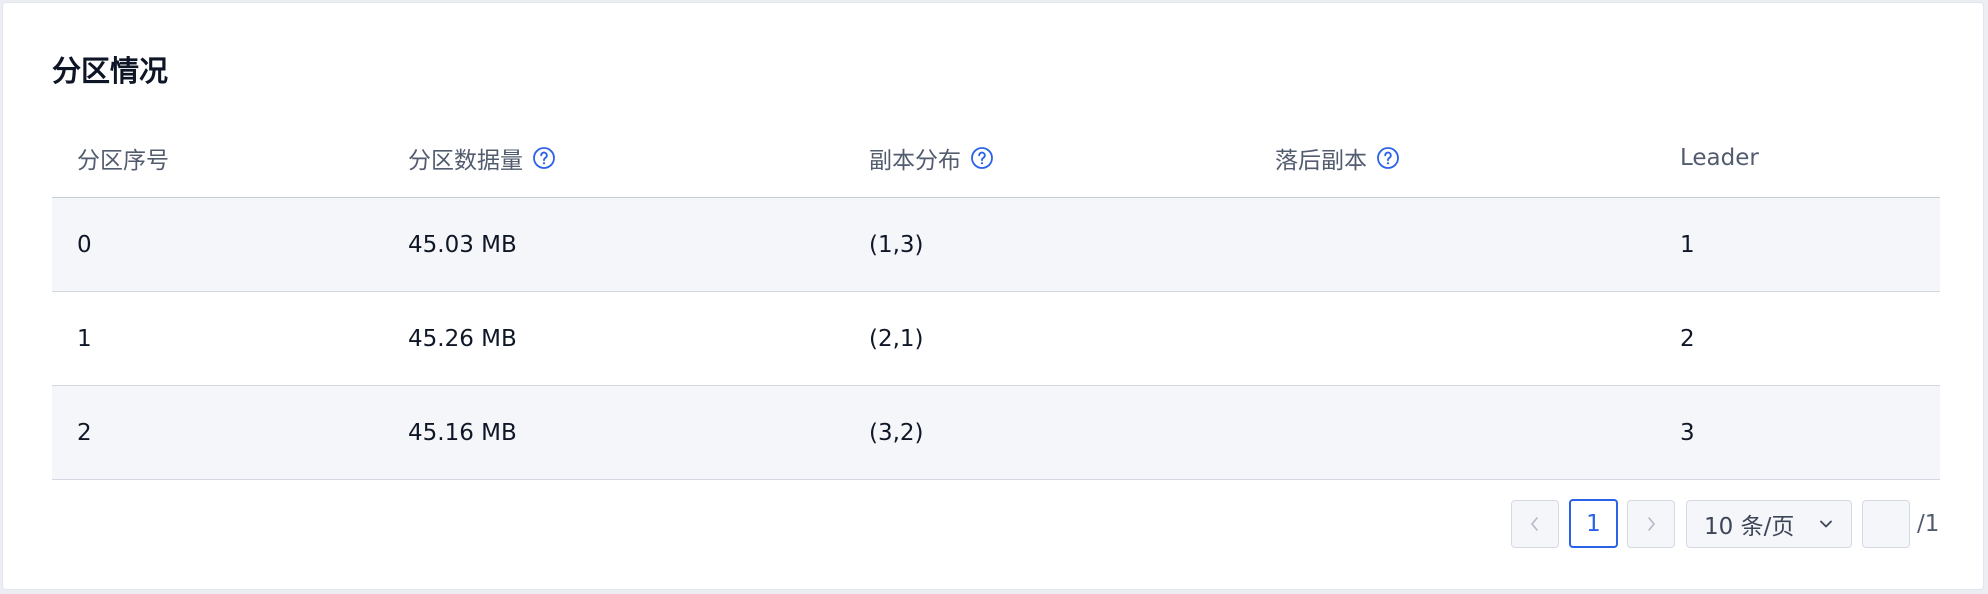  Describe the element at coordinates (462, 338) in the screenshot. I see `cell-partition-size: 45.26 MB` at that location.